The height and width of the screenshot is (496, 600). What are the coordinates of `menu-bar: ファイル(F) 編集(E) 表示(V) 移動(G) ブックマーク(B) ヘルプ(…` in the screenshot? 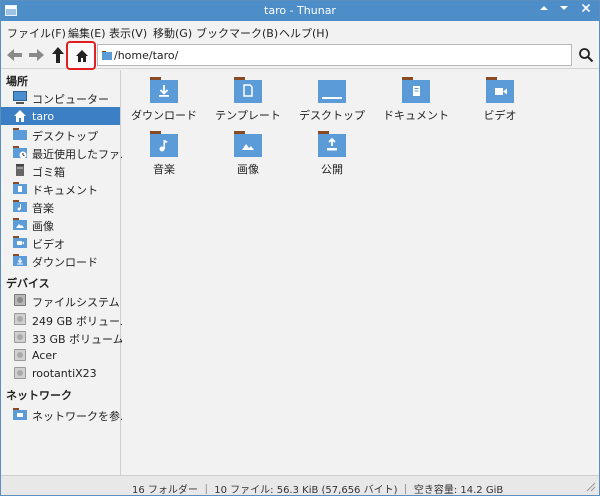 It's located at (300, 31).